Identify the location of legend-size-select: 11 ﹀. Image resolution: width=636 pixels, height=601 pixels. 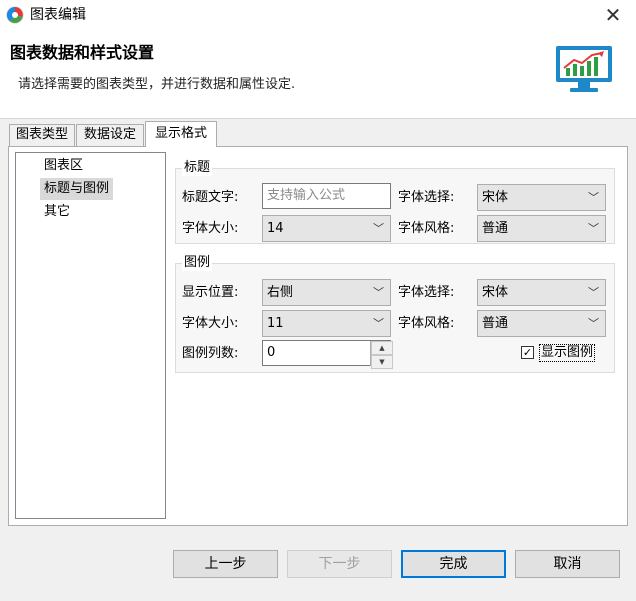
(326, 323).